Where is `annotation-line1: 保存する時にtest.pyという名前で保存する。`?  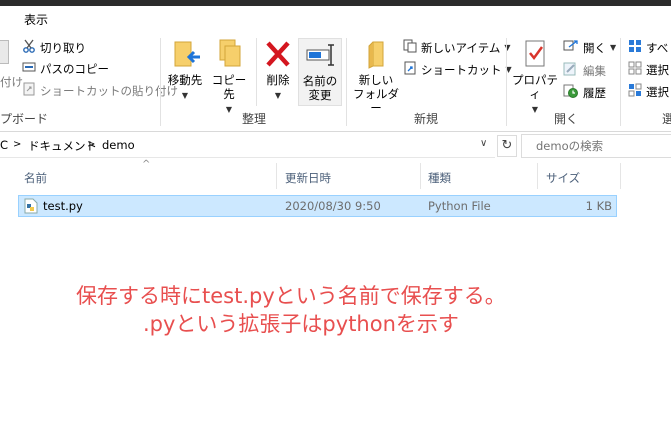 annotation-line1: 保存する時にtest.pyという名前で保存する。 is located at coordinates (291, 296).